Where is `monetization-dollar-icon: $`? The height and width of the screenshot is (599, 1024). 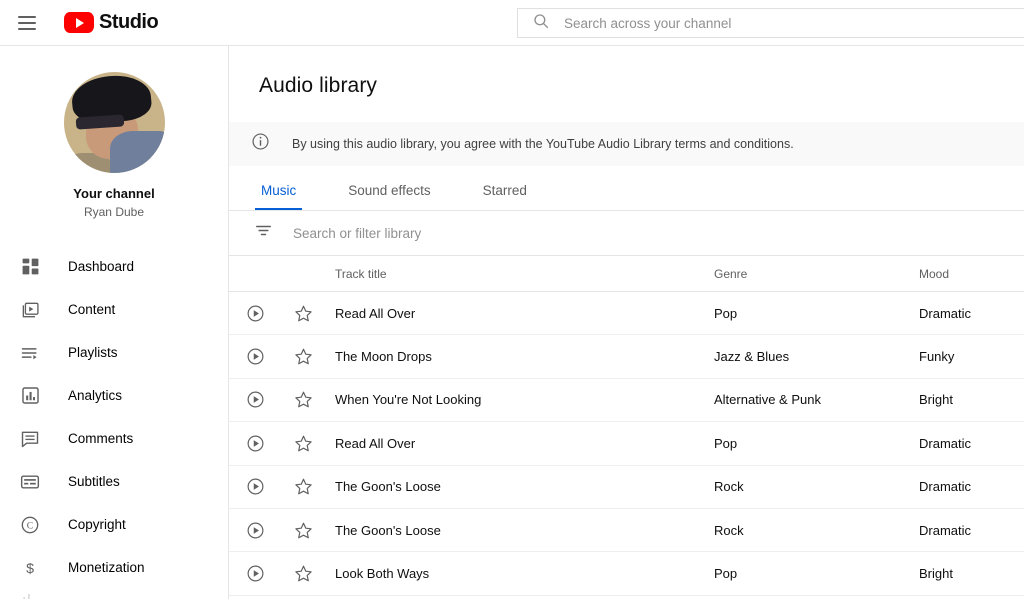
monetization-dollar-icon: $ is located at coordinates (30, 568).